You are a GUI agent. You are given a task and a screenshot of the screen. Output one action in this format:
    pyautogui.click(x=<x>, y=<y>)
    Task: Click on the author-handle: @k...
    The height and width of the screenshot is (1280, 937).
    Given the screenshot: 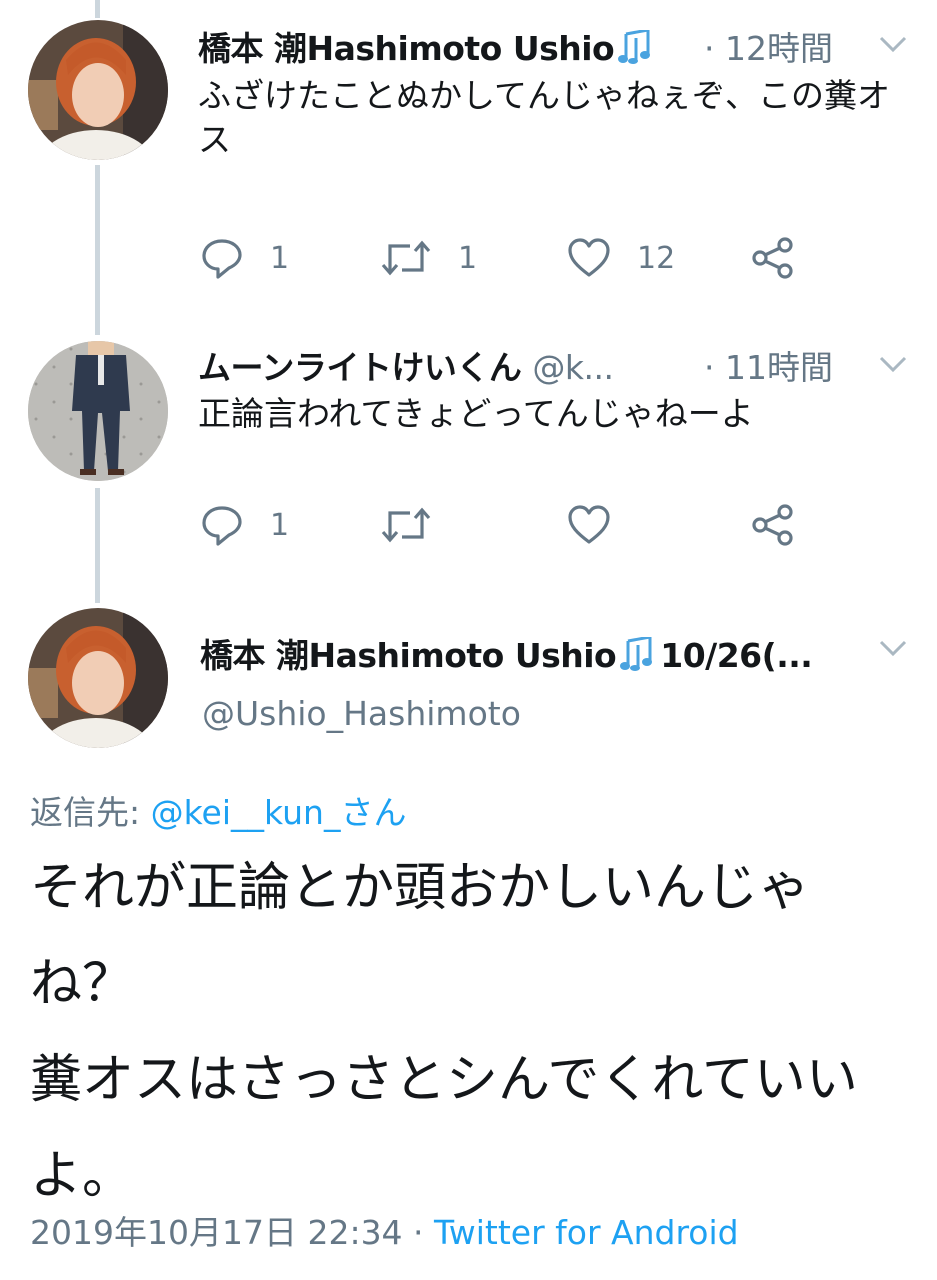 What is the action you would take?
    pyautogui.click(x=573, y=367)
    